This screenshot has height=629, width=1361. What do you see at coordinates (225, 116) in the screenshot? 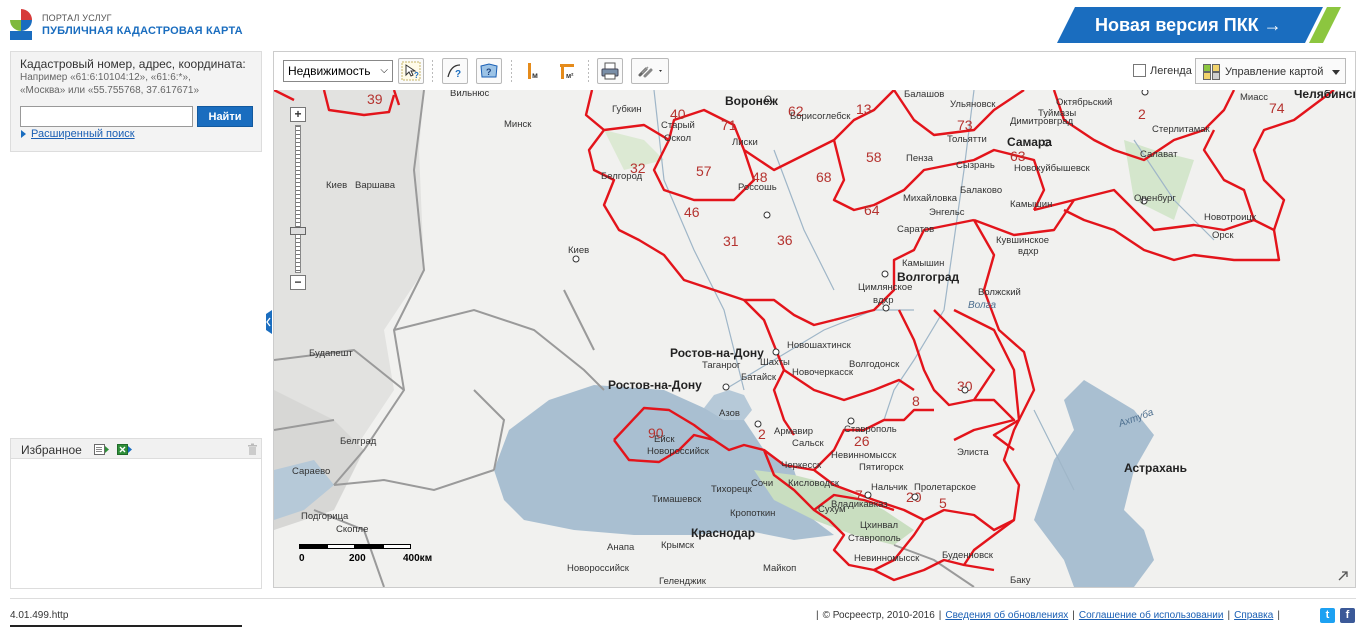
I see `search-button: Найти` at bounding box center [225, 116].